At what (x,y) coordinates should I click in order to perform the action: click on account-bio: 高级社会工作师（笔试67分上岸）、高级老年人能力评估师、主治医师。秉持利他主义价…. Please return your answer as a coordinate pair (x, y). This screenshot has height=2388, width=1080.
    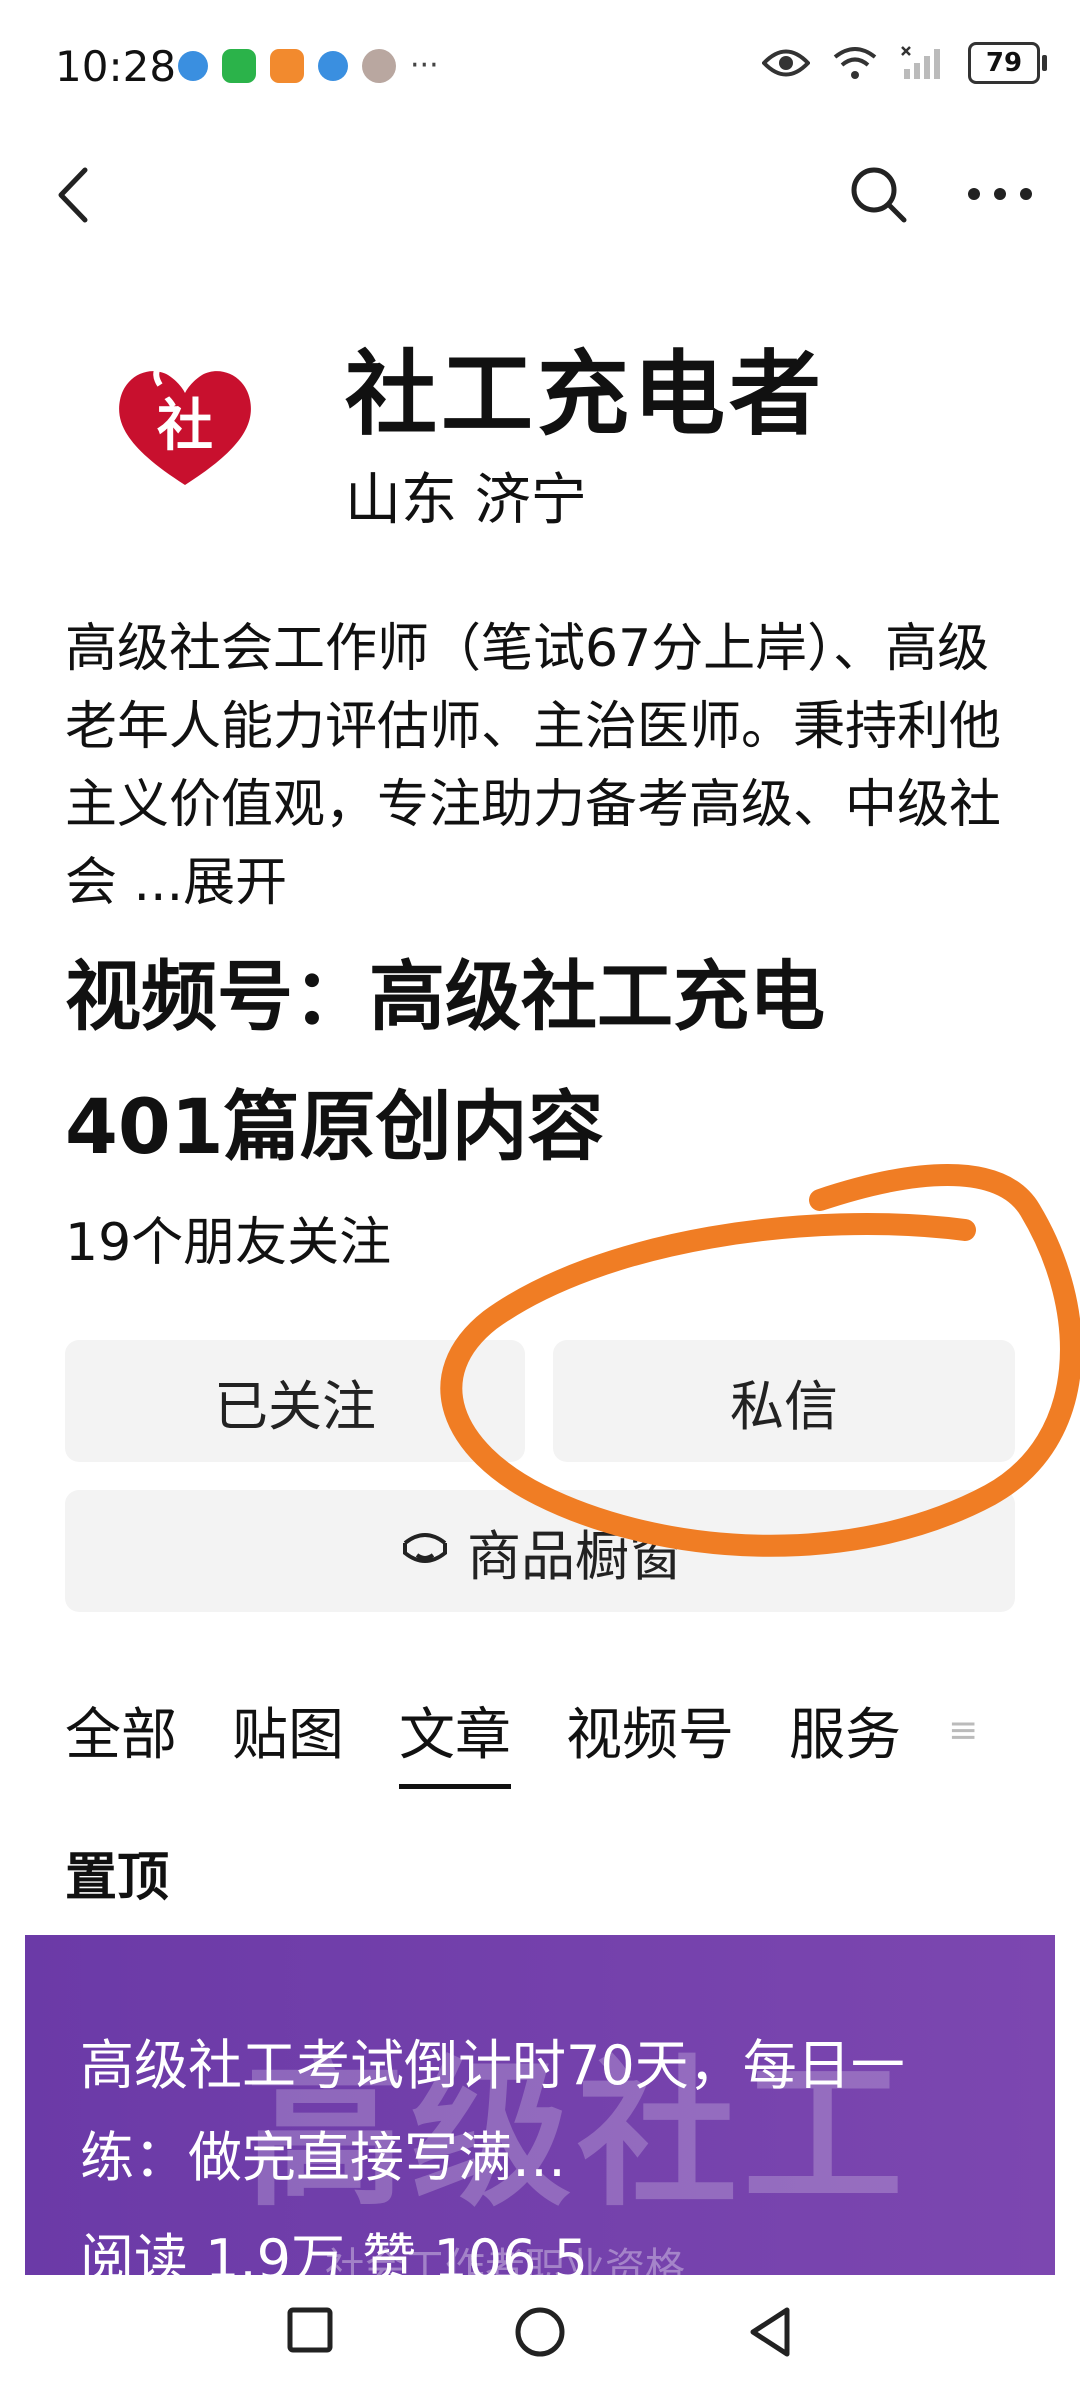
    Looking at the image, I should click on (535, 766).